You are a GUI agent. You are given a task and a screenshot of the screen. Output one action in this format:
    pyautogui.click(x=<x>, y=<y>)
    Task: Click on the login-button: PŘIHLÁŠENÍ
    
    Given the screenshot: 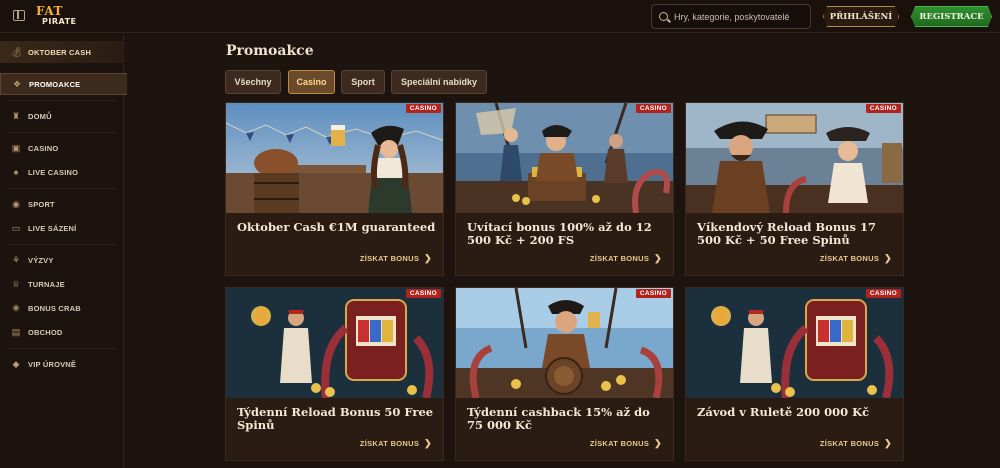 What is the action you would take?
    pyautogui.click(x=861, y=16)
    